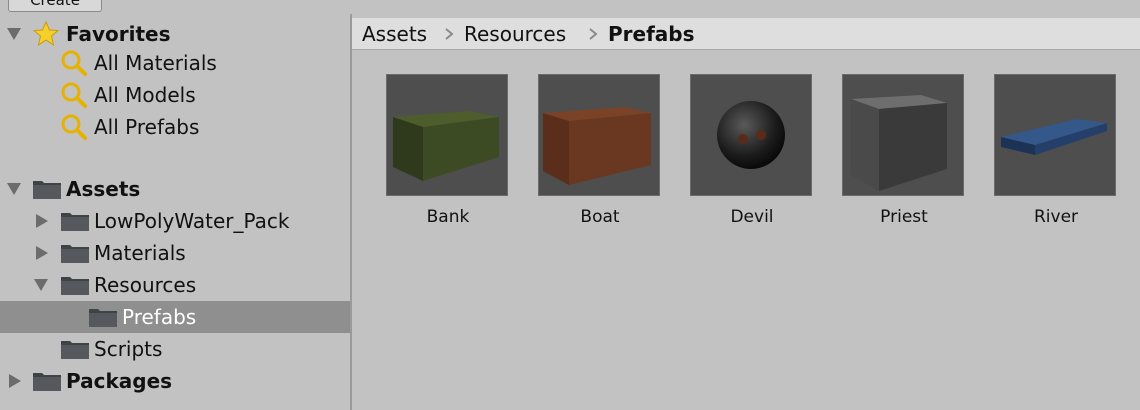 The height and width of the screenshot is (410, 1140). What do you see at coordinates (447, 135) in the screenshot?
I see `bank-prefab-icon` at bounding box center [447, 135].